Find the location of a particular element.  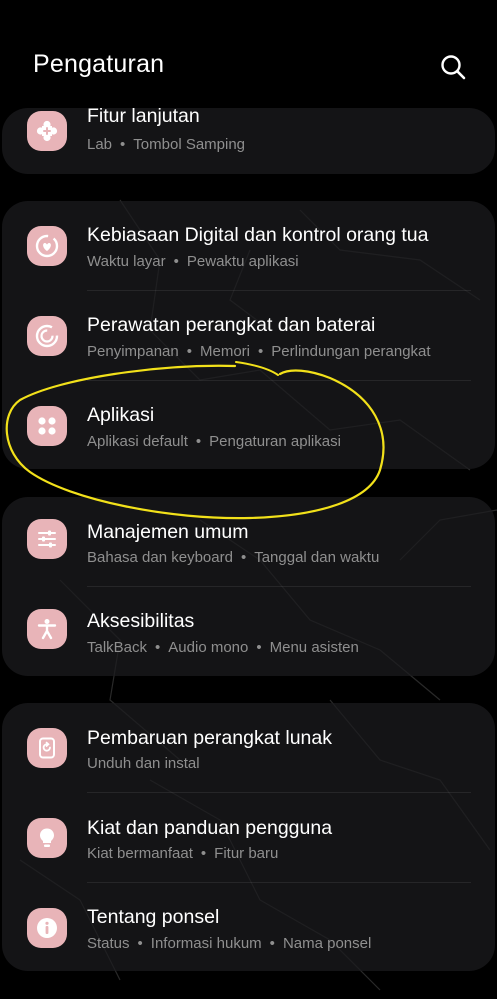

apps-icon is located at coordinates (47, 426).